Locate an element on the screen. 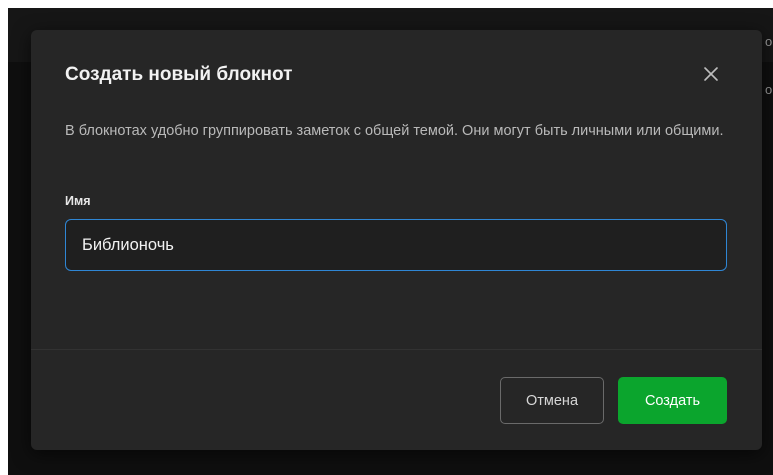  name-label: Имя is located at coordinates (78, 201).